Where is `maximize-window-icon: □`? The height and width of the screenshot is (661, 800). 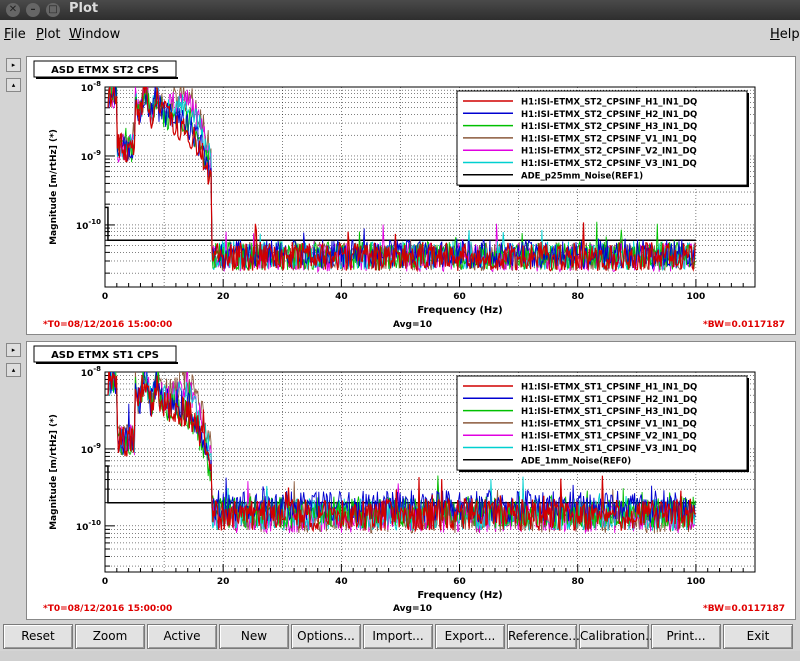
maximize-window-icon: □ is located at coordinates (53, 10).